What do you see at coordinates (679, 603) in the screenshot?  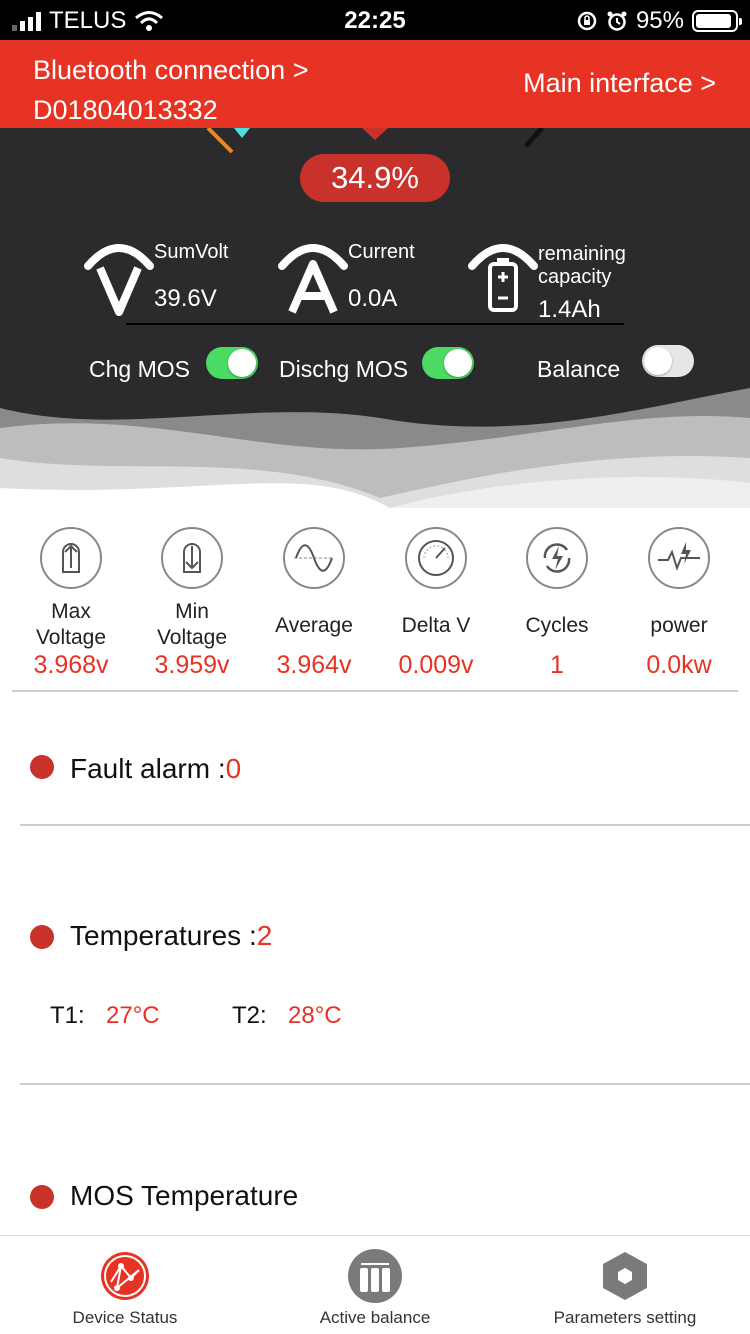 I see `stat-power: power 0.0kw` at bounding box center [679, 603].